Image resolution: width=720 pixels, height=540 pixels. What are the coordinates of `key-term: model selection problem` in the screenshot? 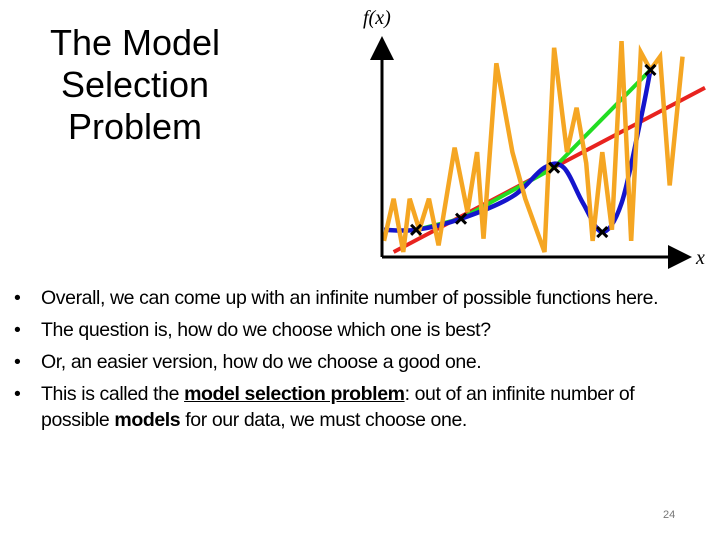 It's located at (294, 394).